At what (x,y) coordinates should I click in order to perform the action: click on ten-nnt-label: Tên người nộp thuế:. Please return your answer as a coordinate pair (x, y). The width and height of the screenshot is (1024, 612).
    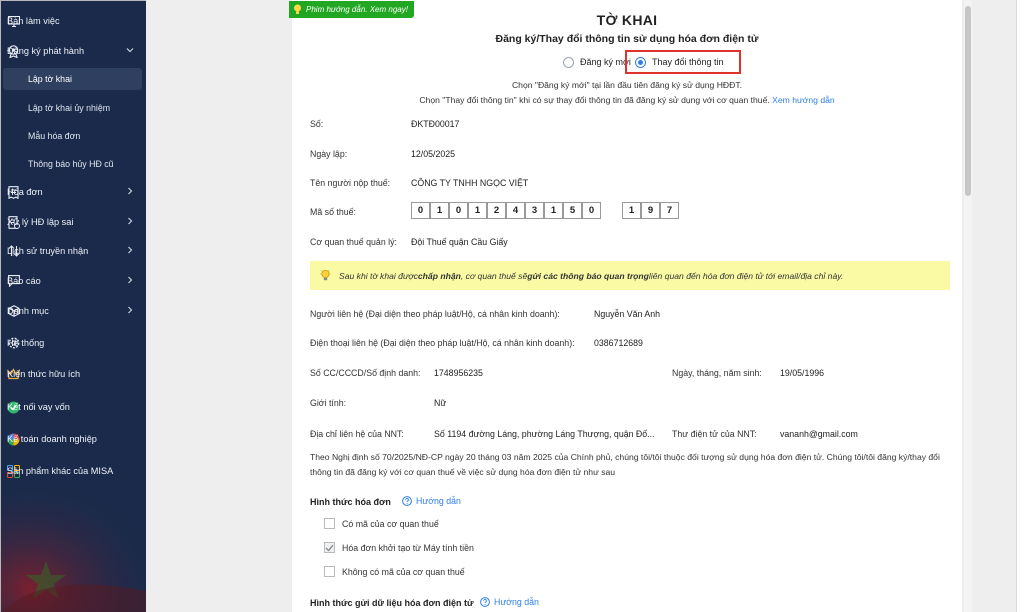
    Looking at the image, I should click on (350, 183).